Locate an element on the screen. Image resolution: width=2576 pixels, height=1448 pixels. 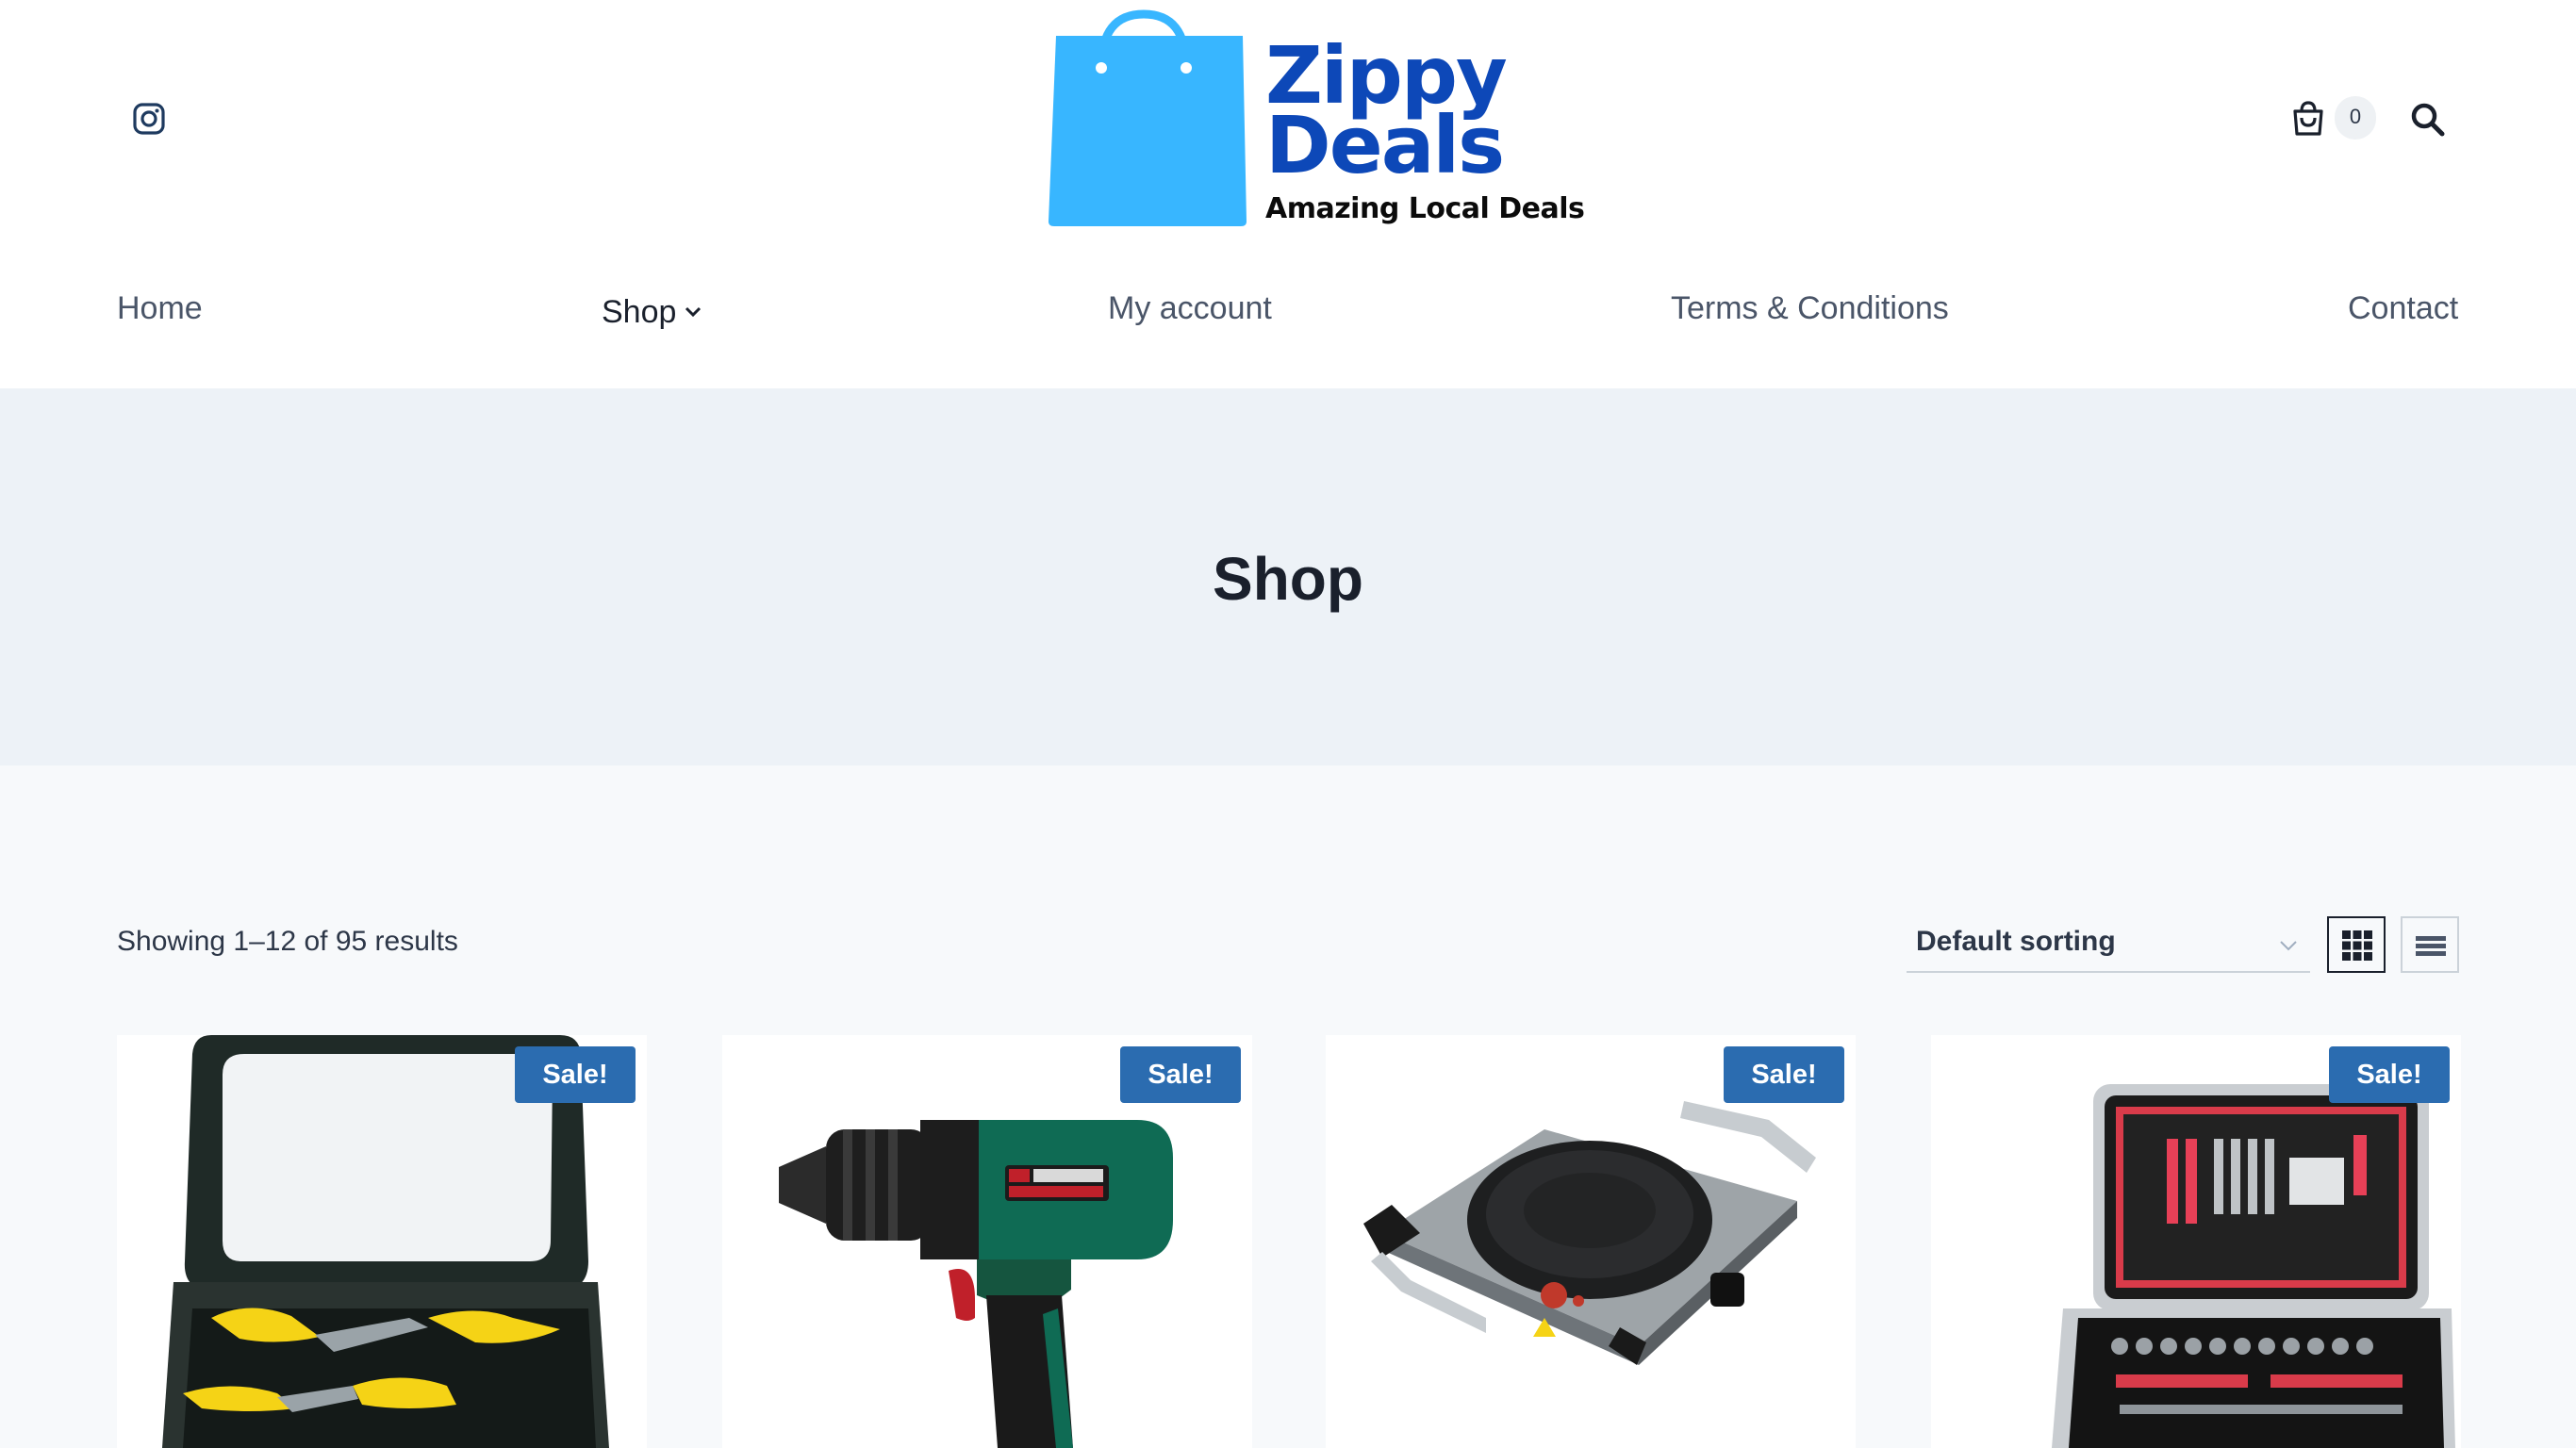
site-logo: Zippy Deals Amazing Local Deals is located at coordinates (1315, 120).